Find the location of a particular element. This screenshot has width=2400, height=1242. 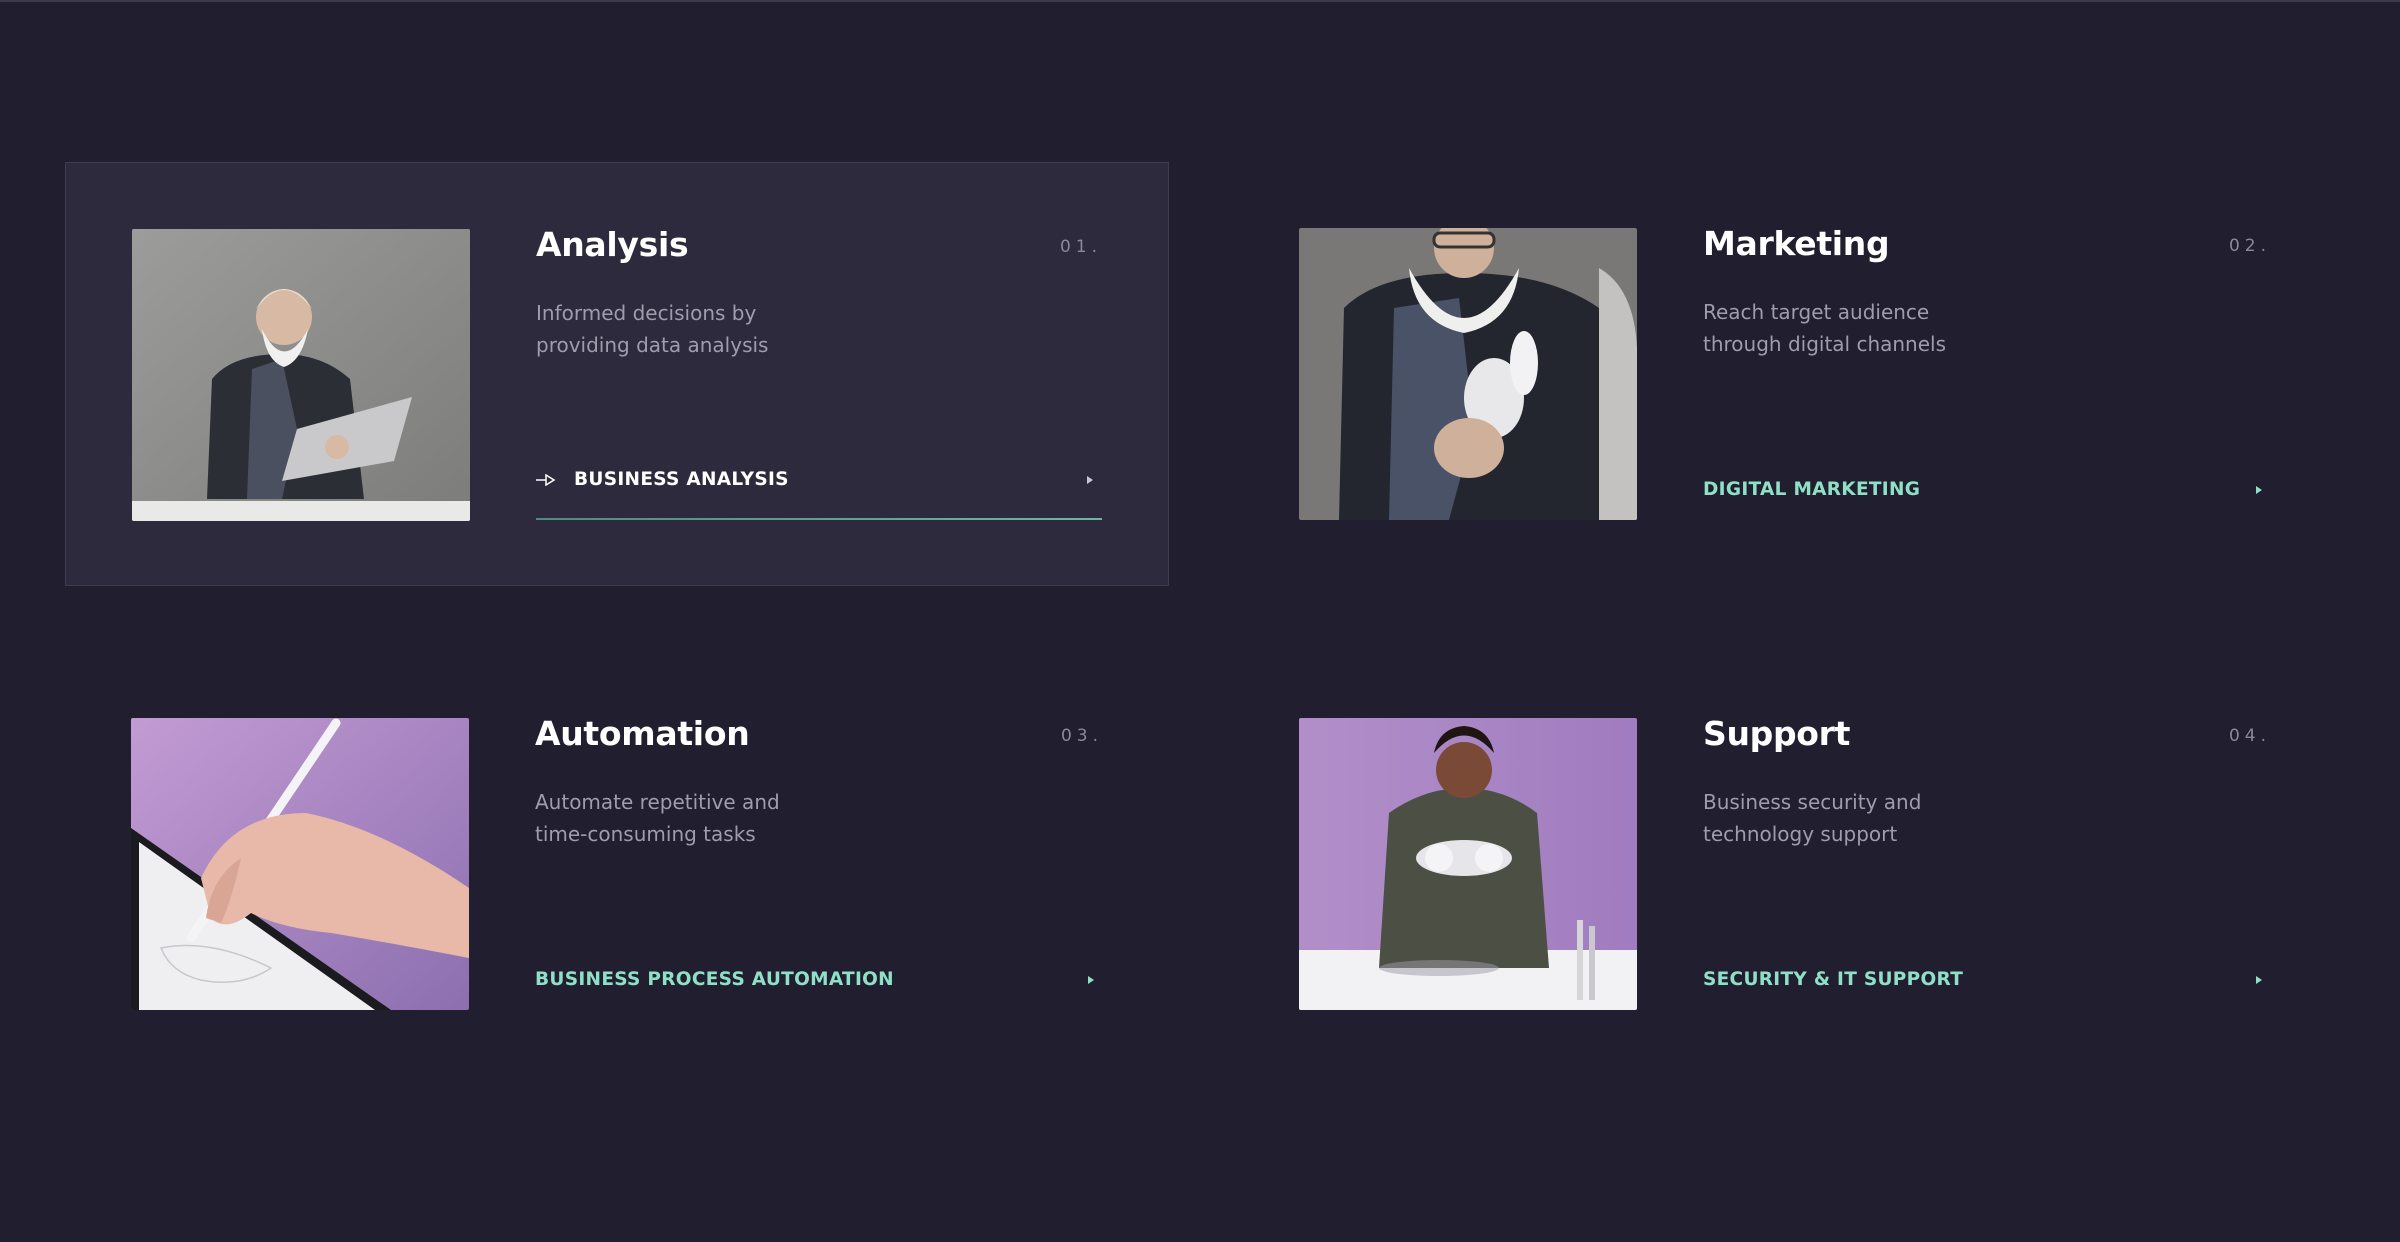

card-description: Business security and technology support is located at coordinates (1853, 818).